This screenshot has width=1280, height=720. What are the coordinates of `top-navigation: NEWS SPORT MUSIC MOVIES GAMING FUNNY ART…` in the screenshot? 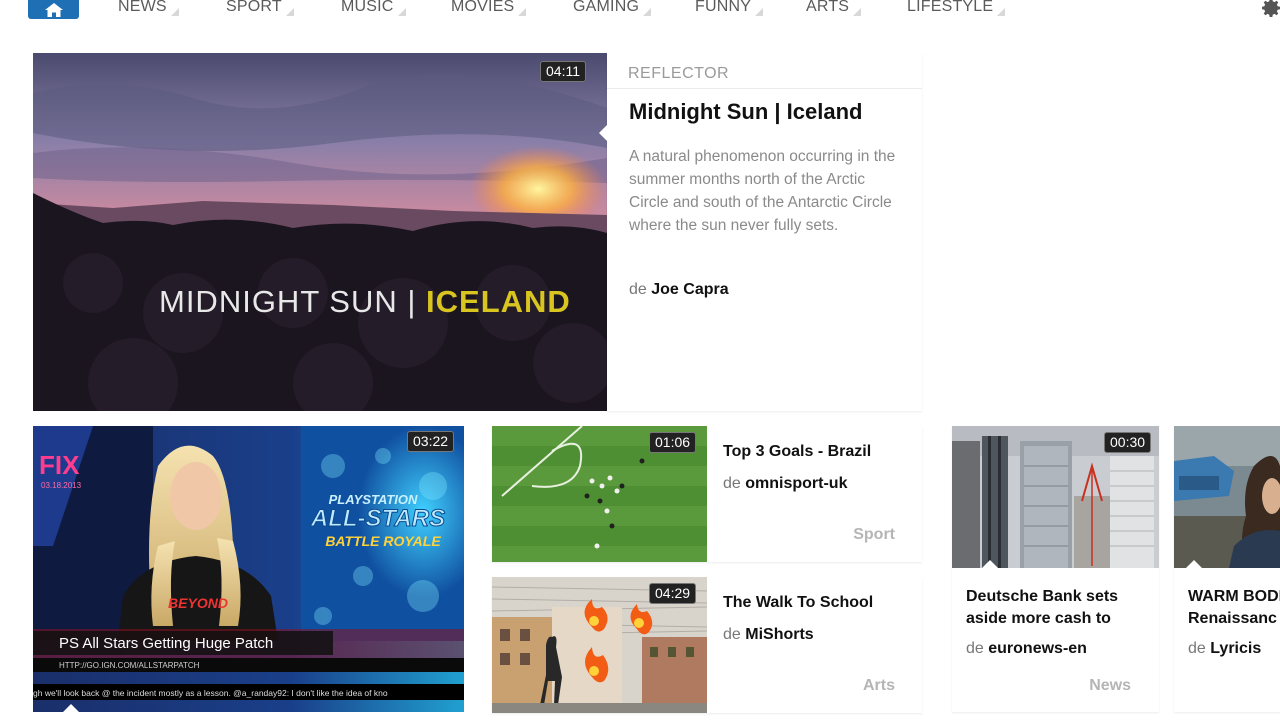 It's located at (640, 10).